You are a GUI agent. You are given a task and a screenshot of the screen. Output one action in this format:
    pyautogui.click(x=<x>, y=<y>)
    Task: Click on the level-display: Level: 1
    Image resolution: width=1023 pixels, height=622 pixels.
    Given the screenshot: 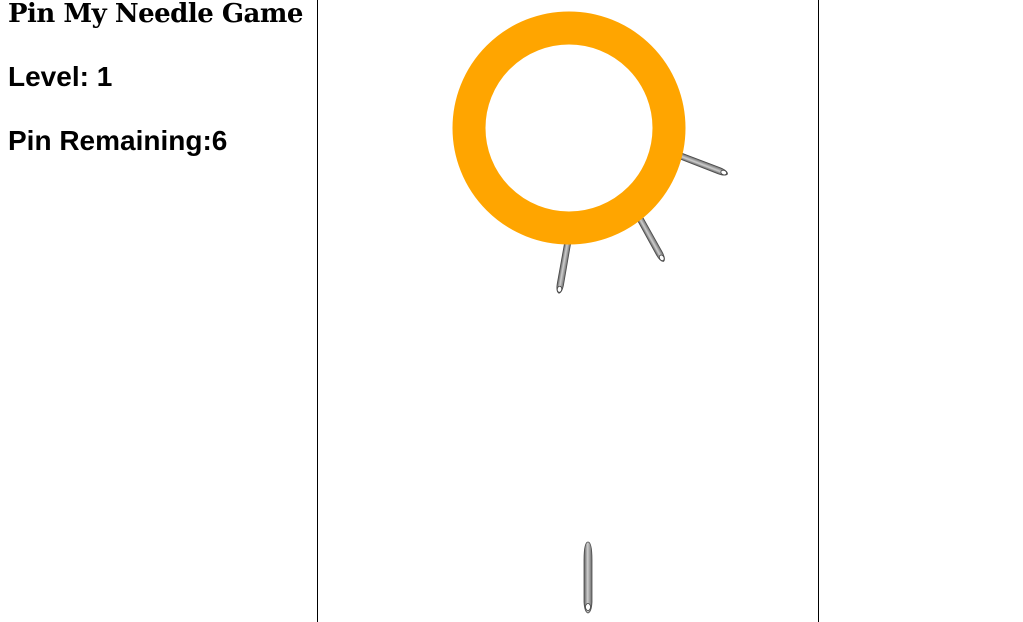 What is the action you would take?
    pyautogui.click(x=60, y=77)
    